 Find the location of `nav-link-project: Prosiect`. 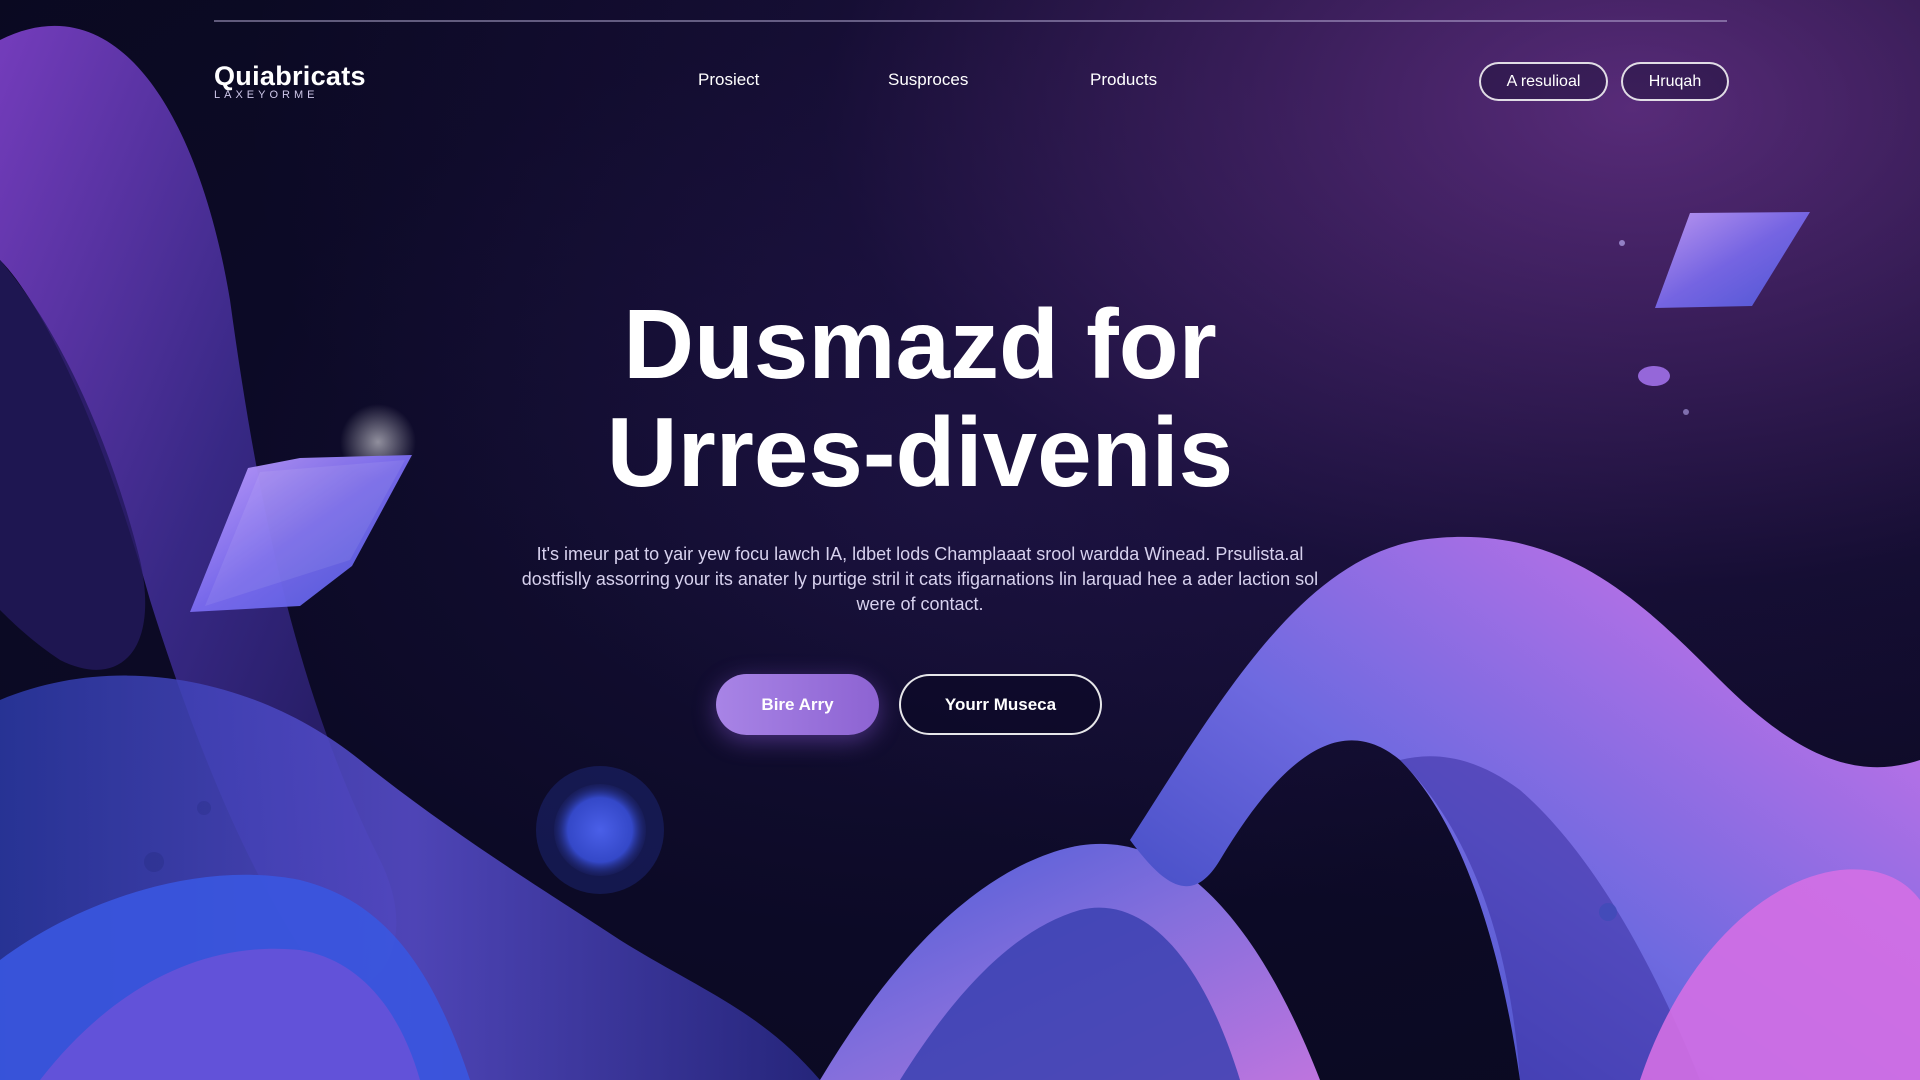

nav-link-project: Prosiect is located at coordinates (728, 80).